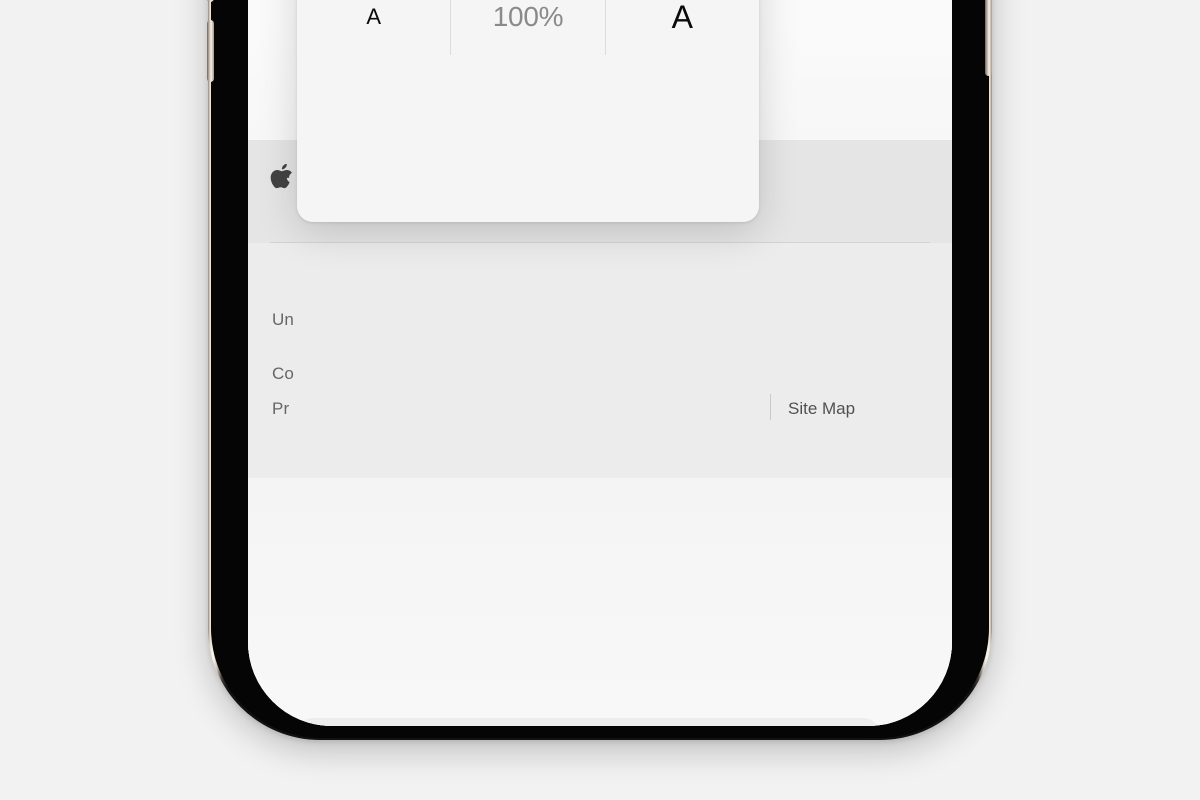 Image resolution: width=1200 pixels, height=800 pixels. I want to click on volume-down-button, so click(210, 51).